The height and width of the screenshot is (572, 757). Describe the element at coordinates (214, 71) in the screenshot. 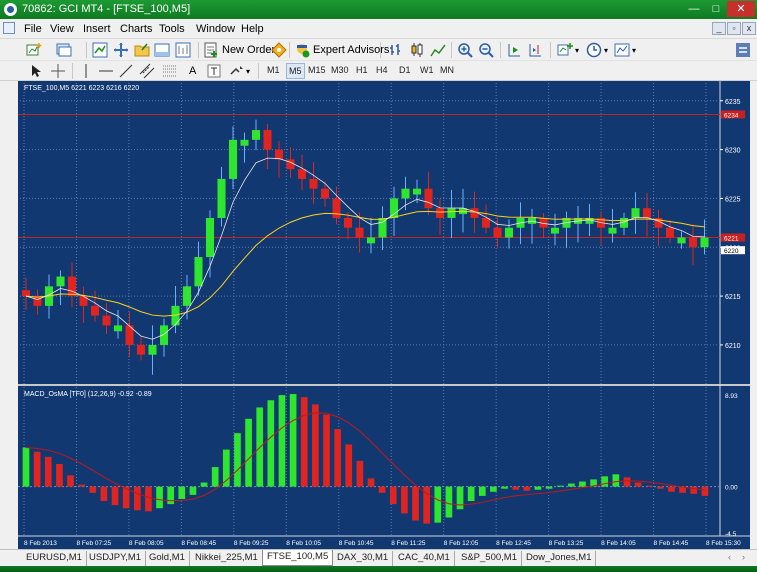

I see `text-label-icon` at that location.